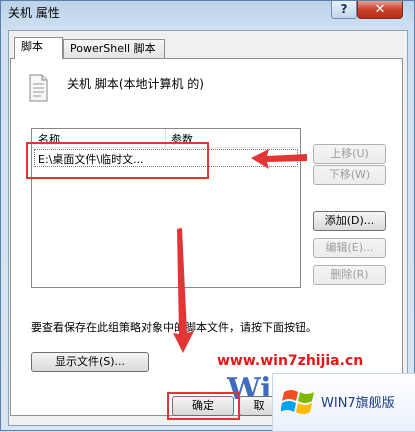  I want to click on column-params-header: 参数, so click(182, 139).